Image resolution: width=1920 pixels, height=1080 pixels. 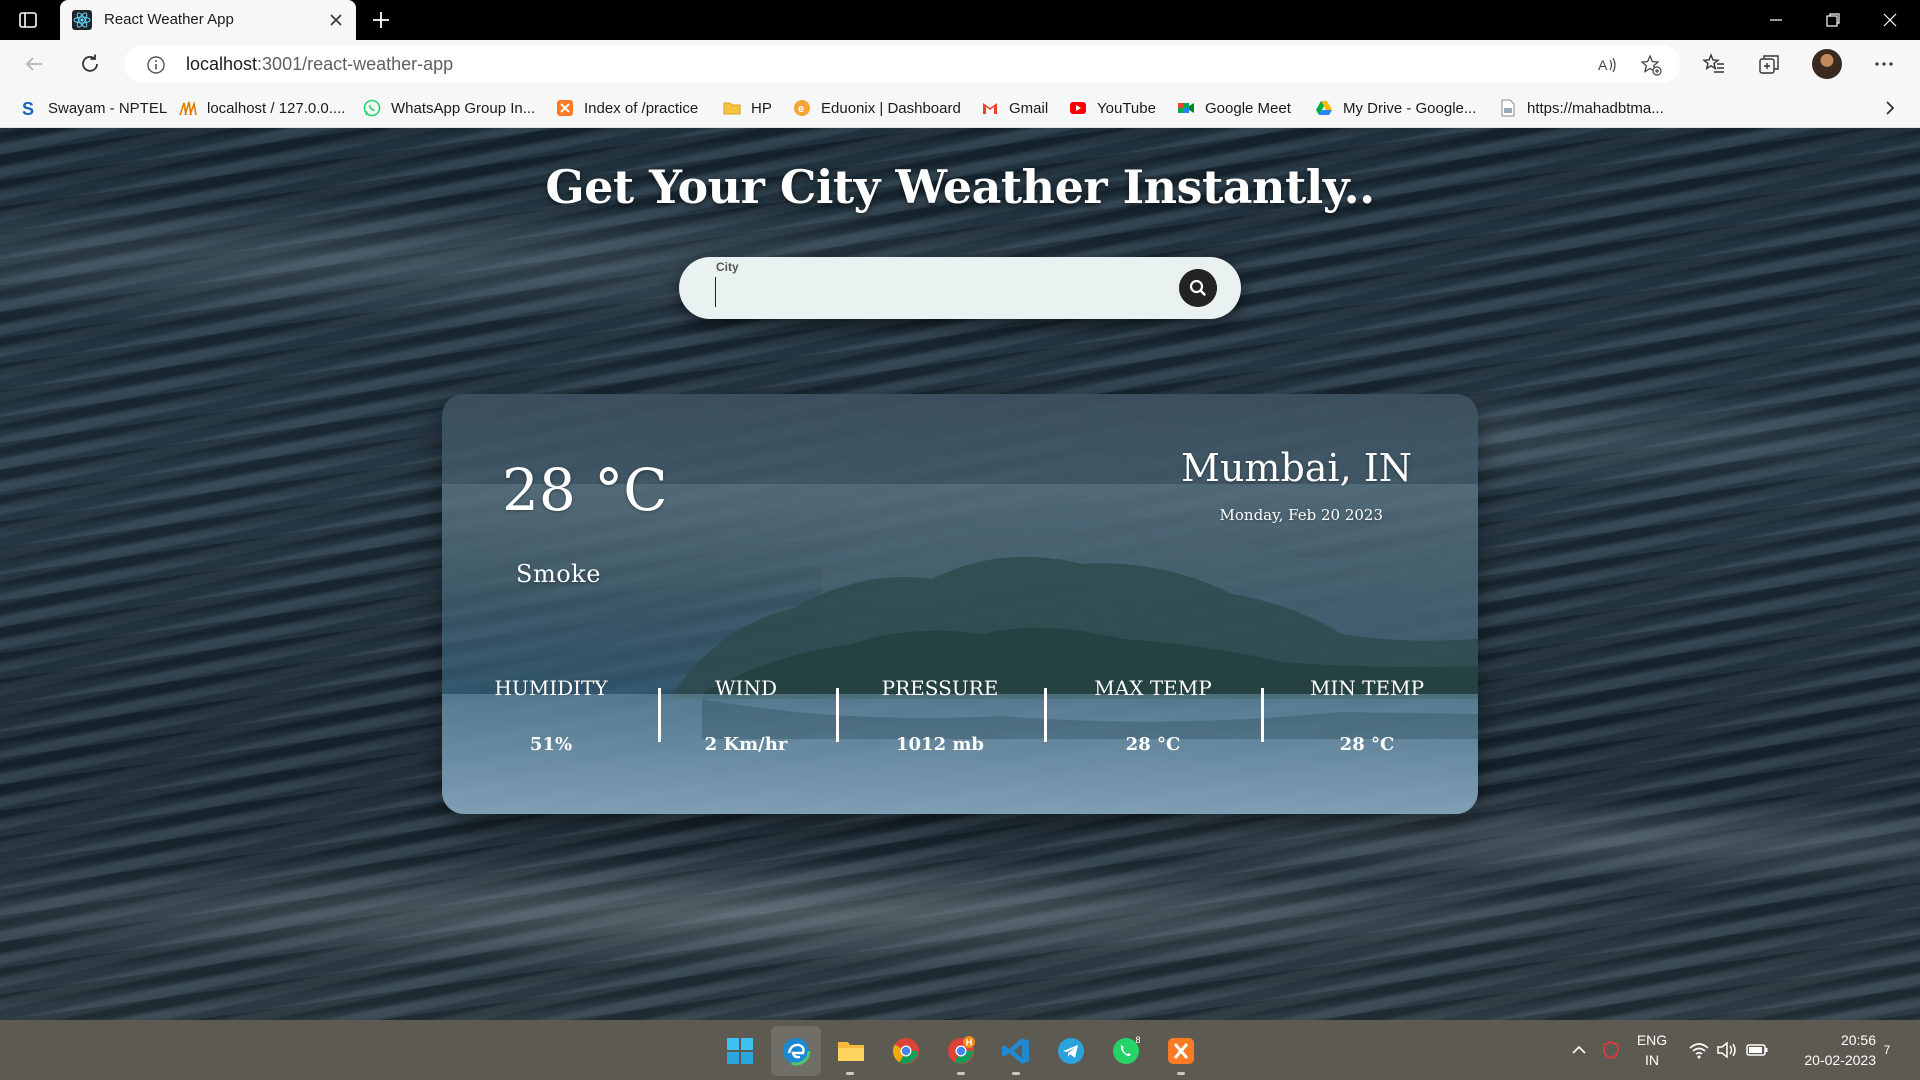 What do you see at coordinates (551, 715) in the screenshot?
I see `stat-humidity: HUMIDITY 51%` at bounding box center [551, 715].